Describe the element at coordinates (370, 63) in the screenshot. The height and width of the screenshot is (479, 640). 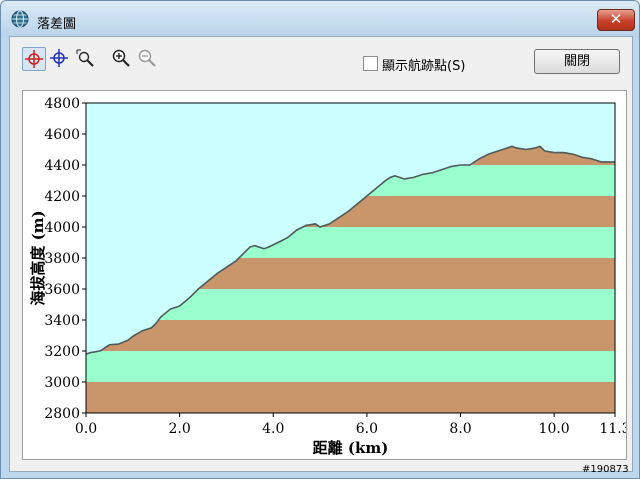
I see `show-waypoints-checkbox` at that location.